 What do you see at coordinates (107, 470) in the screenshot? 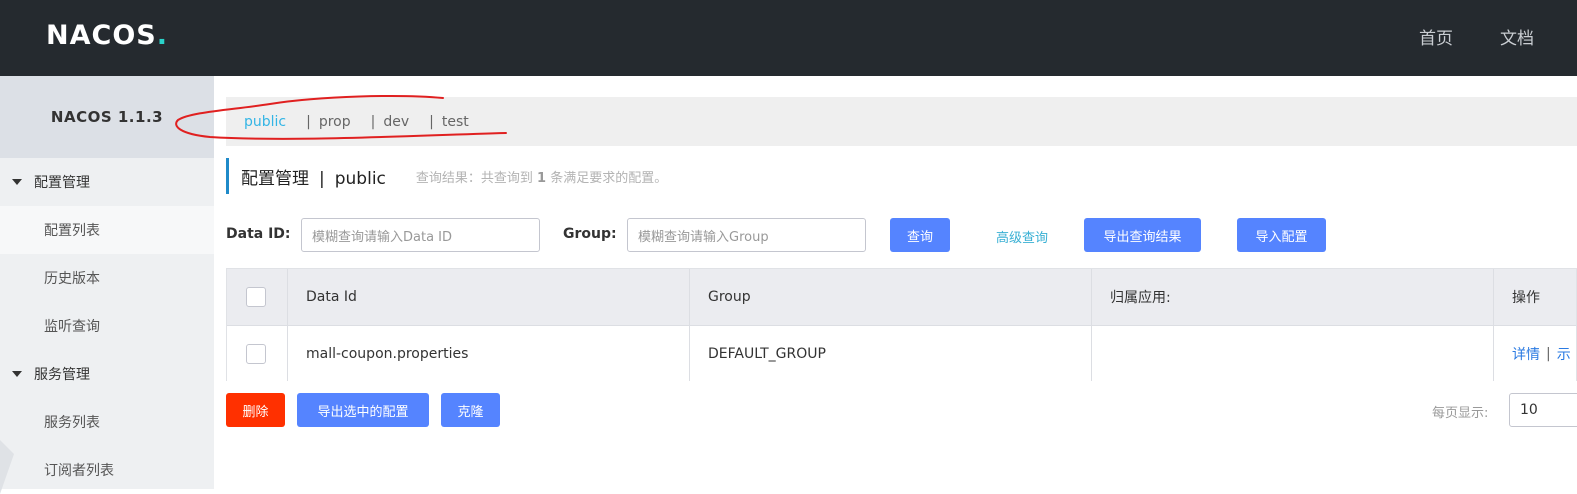
I see `sidebar-item-subscriber-list: 订阅者列表` at bounding box center [107, 470].